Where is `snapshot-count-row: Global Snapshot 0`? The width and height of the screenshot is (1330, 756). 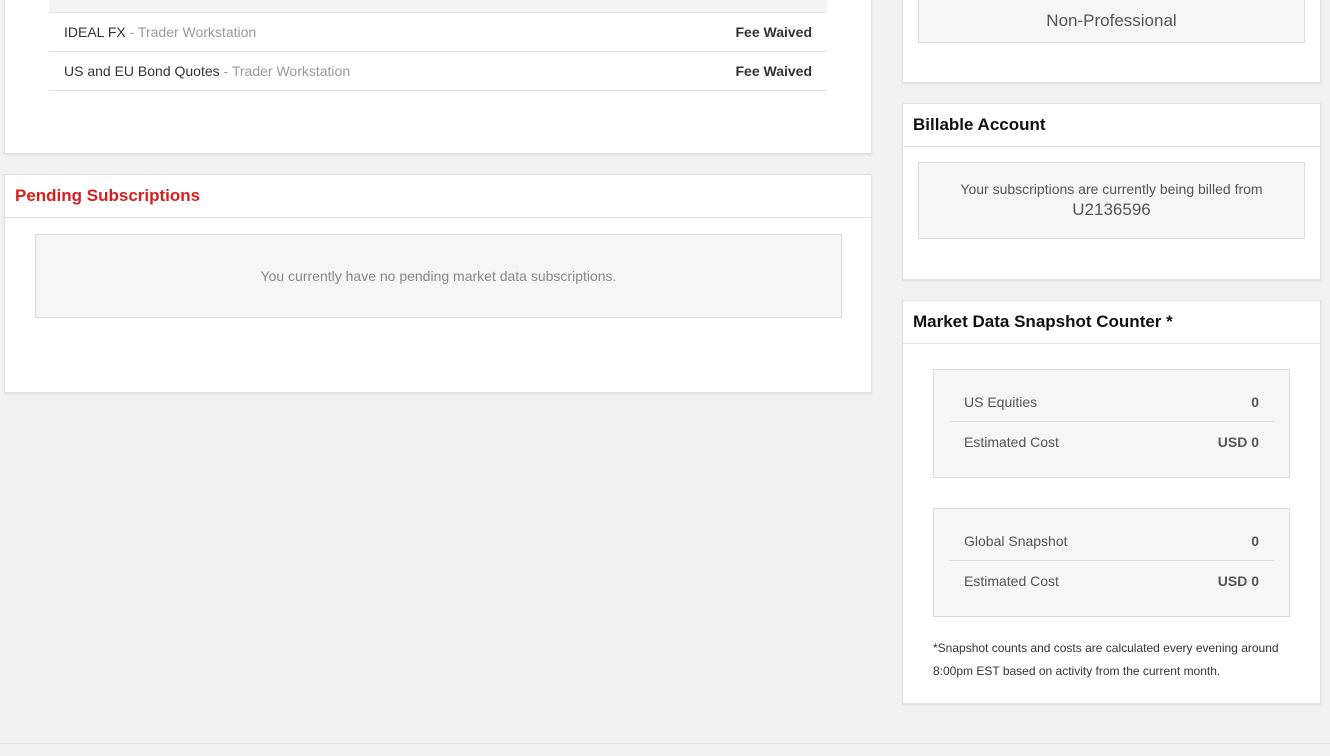
snapshot-count-row: Global Snapshot 0 is located at coordinates (1111, 541).